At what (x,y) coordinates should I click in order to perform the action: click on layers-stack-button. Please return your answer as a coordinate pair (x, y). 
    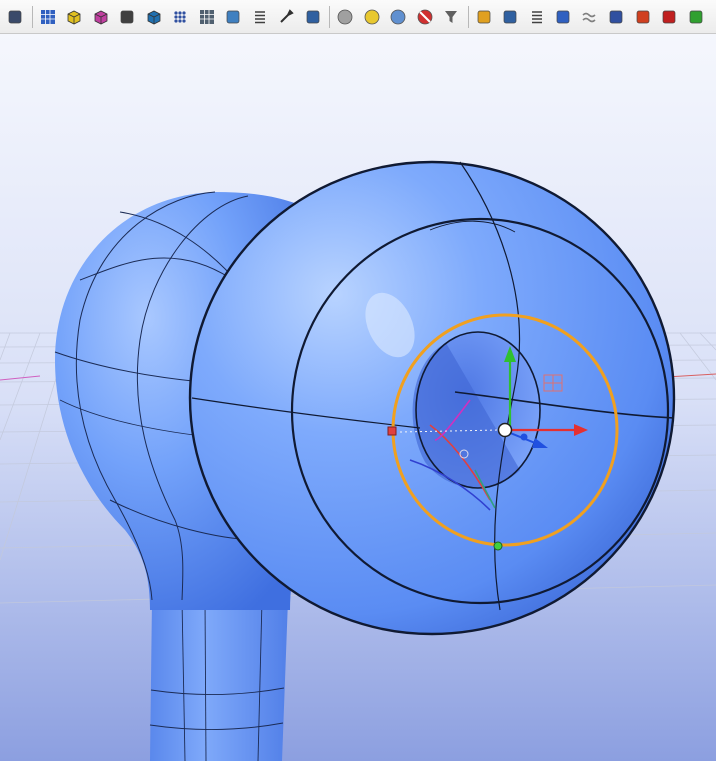
    Looking at the image, I should click on (537, 17).